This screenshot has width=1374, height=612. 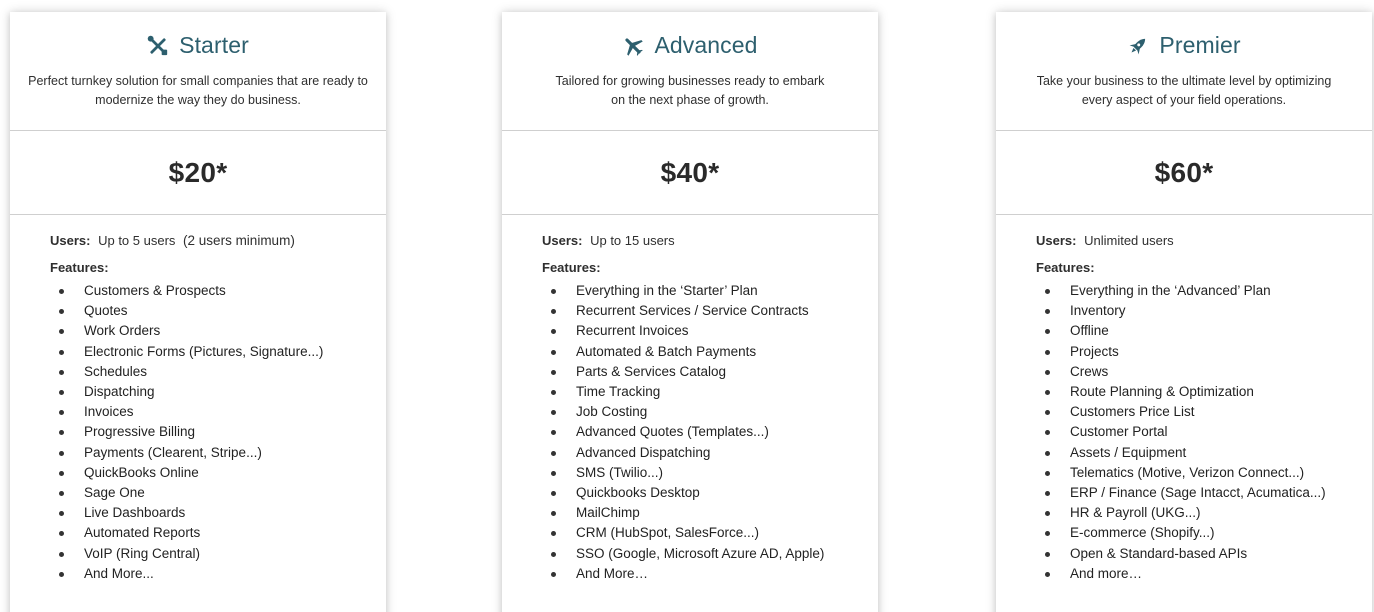 I want to click on feature-item: Progressive Billing, so click(x=218, y=432).